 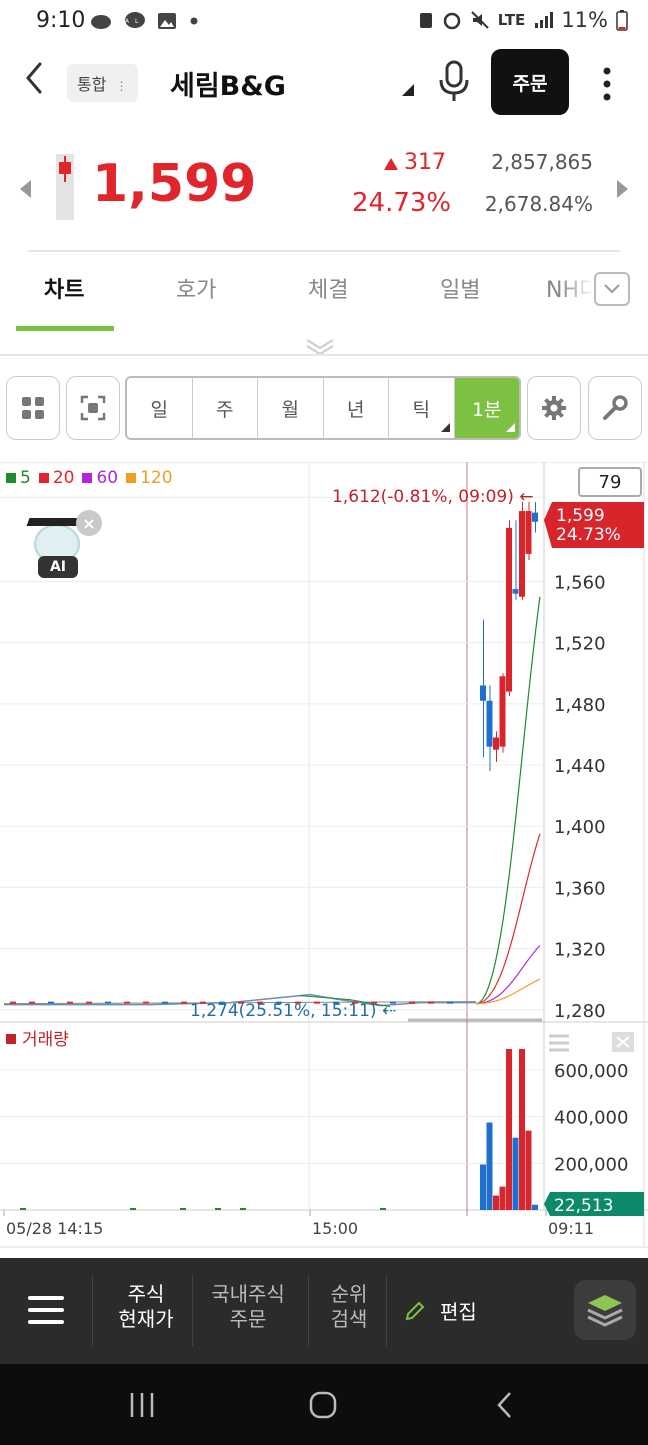 I want to click on gear-icon, so click(x=554, y=408).